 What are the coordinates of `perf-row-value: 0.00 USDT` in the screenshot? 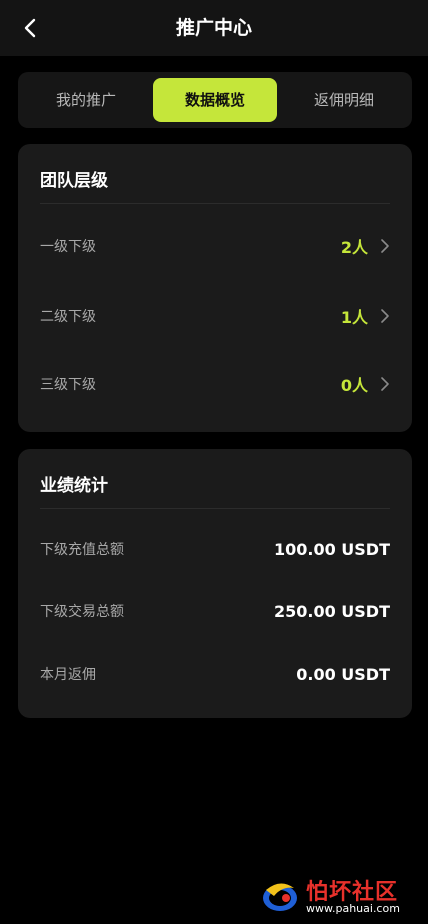 It's located at (343, 674).